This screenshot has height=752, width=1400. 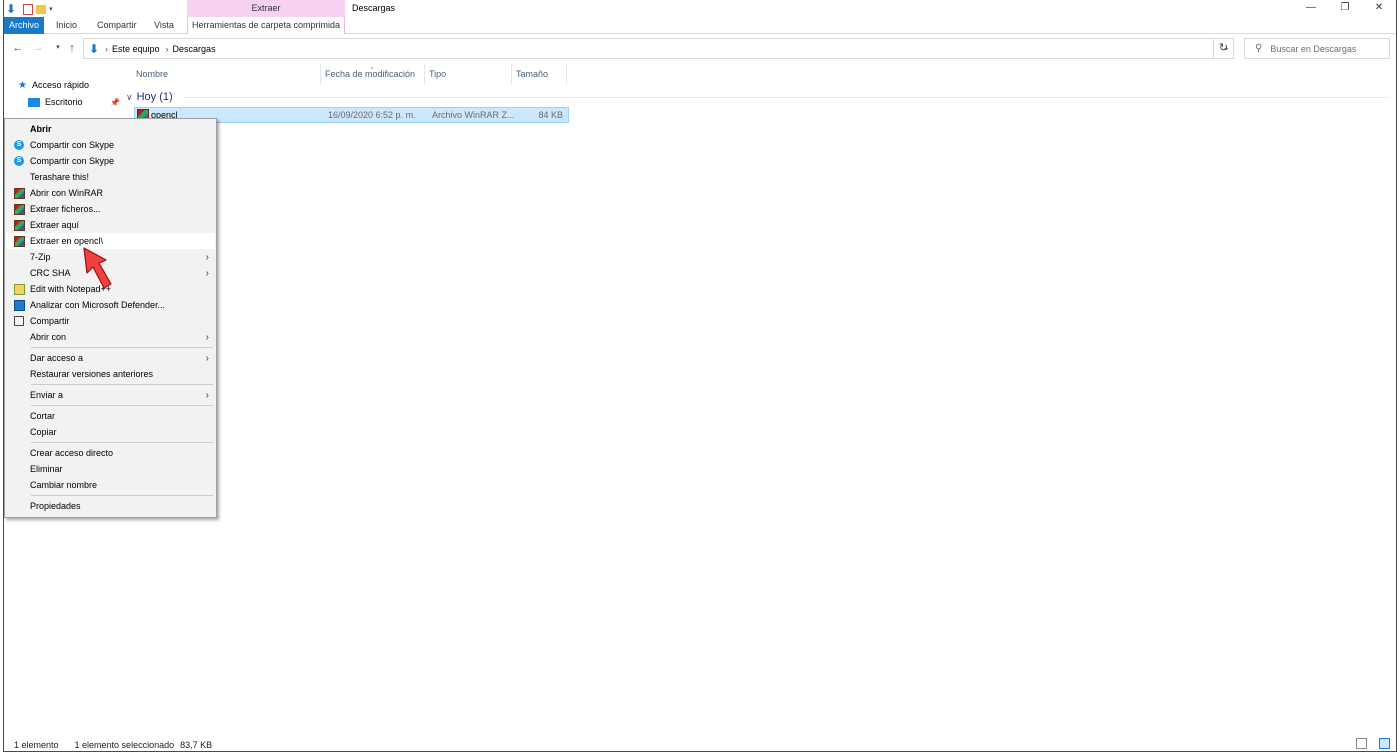 What do you see at coordinates (266, 8) in the screenshot?
I see `context-tab-group-label: Extraer` at bounding box center [266, 8].